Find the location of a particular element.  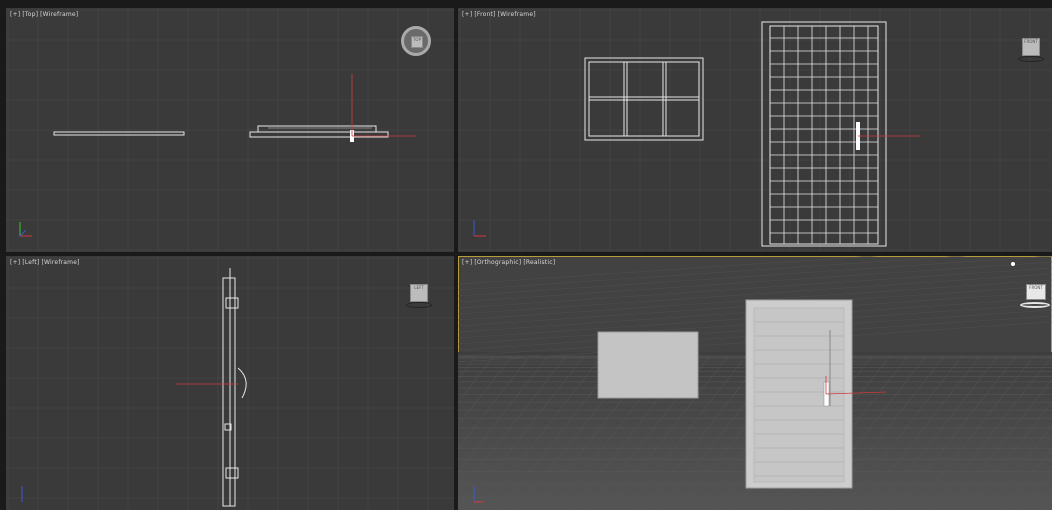

window-object-front is located at coordinates (644, 99).